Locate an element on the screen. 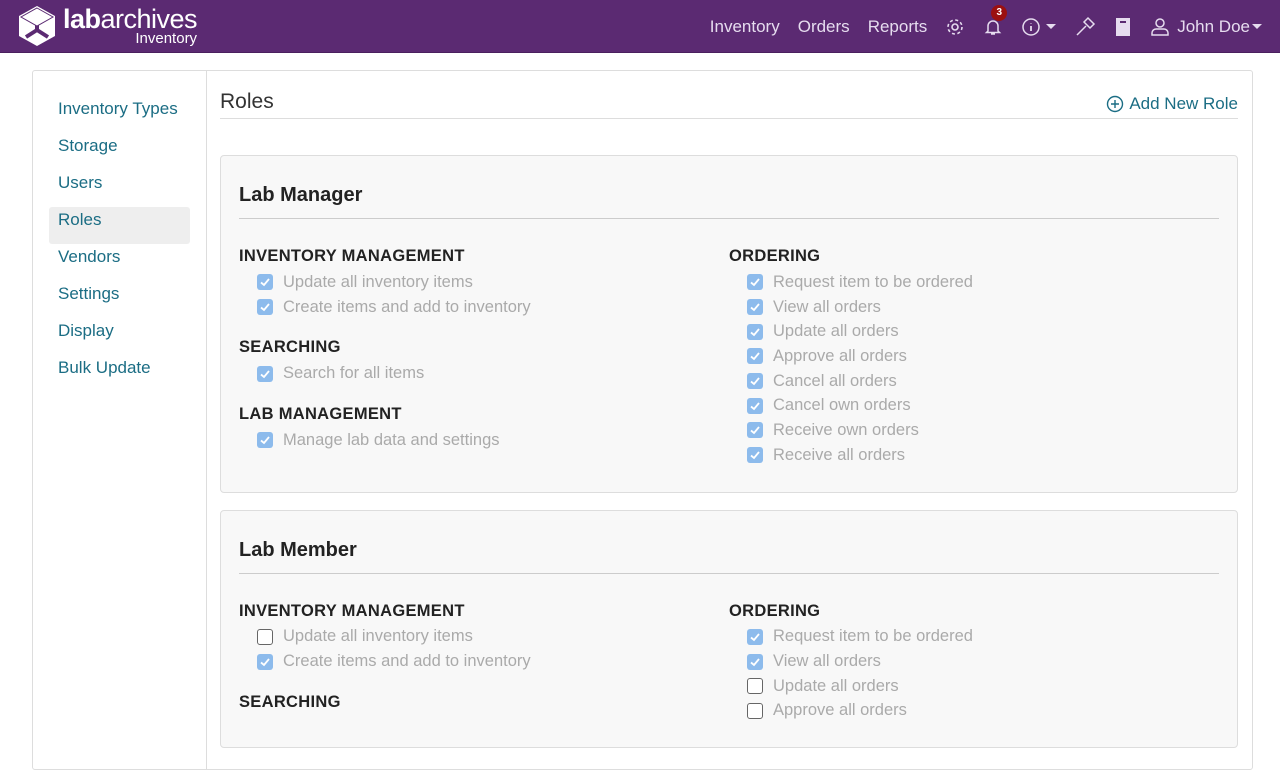 Image resolution: width=1280 pixels, height=770 pixels. permission-item: Cancel all orders is located at coordinates (983, 381).